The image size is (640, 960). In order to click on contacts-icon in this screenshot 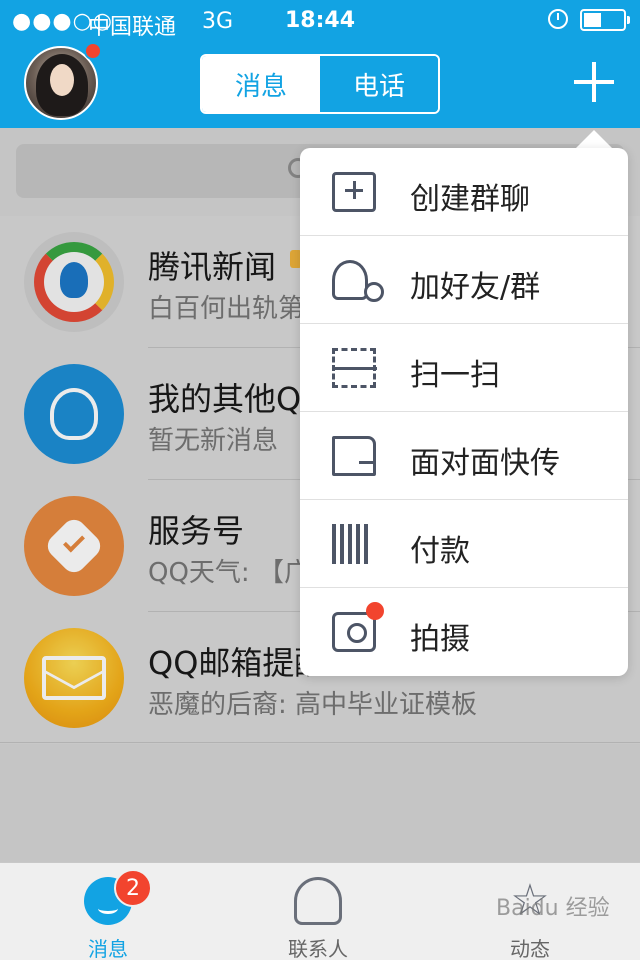, I will do `click(318, 901)`.